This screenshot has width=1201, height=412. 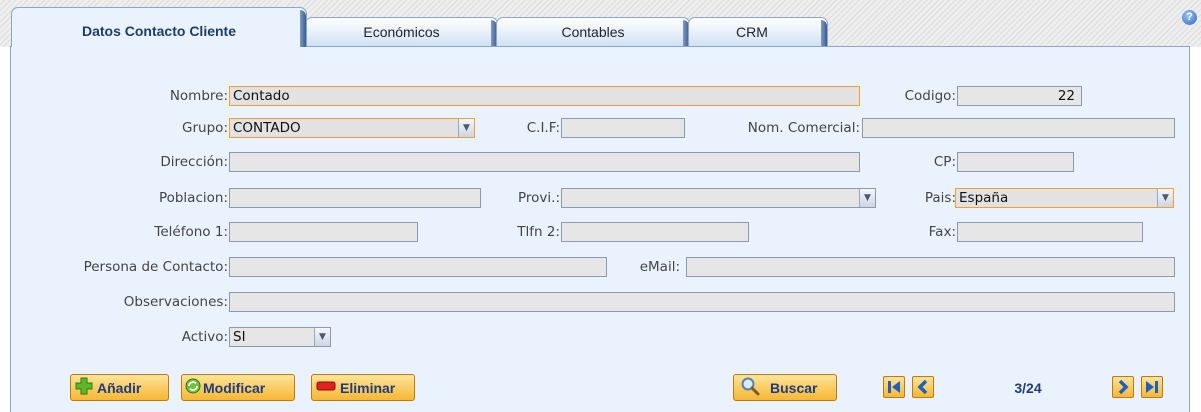 What do you see at coordinates (942, 232) in the screenshot?
I see `fax-label: Fax:` at bounding box center [942, 232].